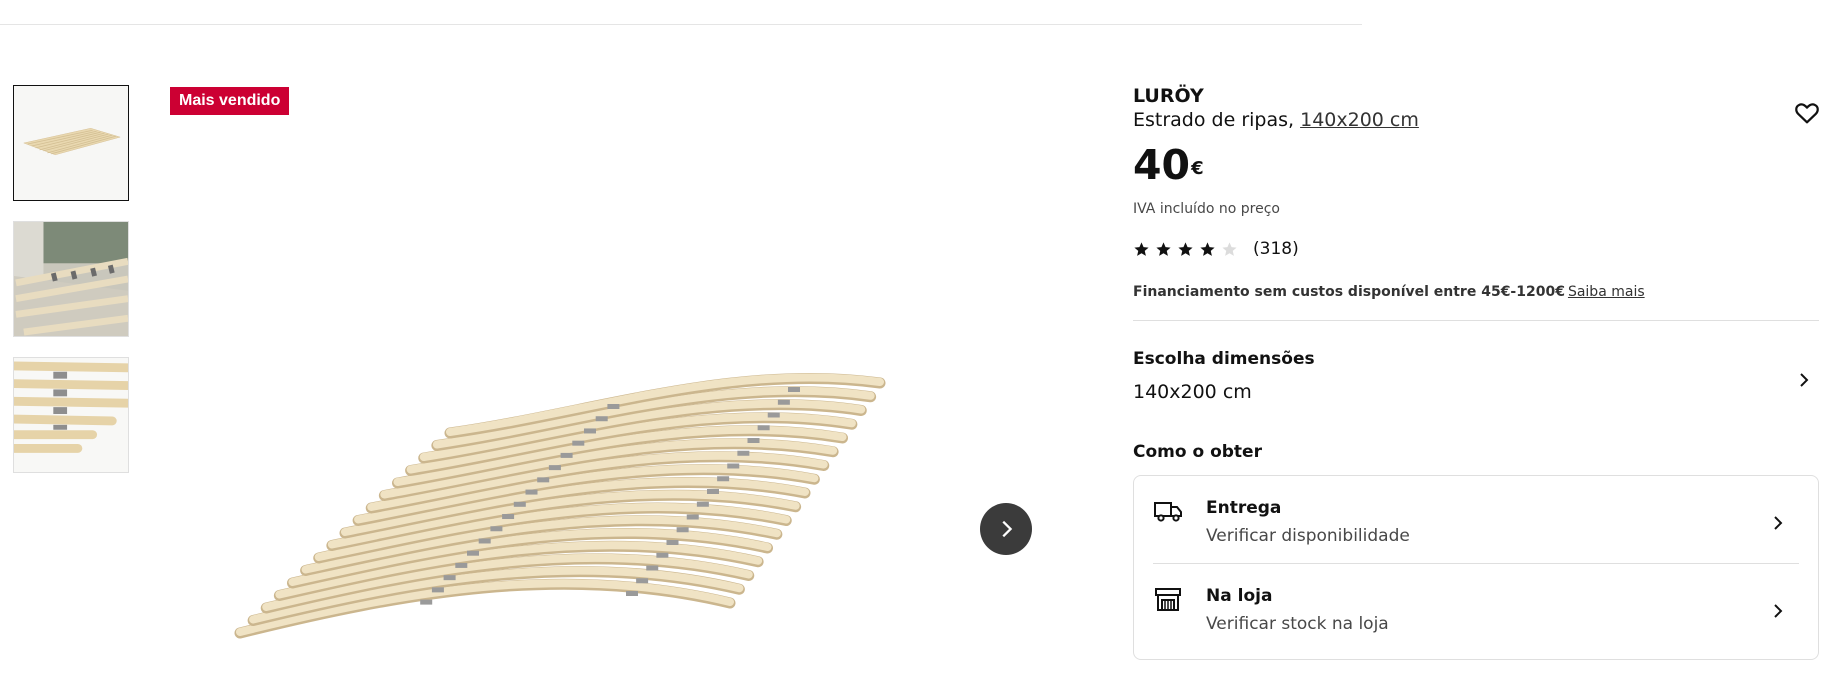  Describe the element at coordinates (1477, 120) in the screenshot. I see `product-description: Estrado de ripas, 140x200 cm` at that location.